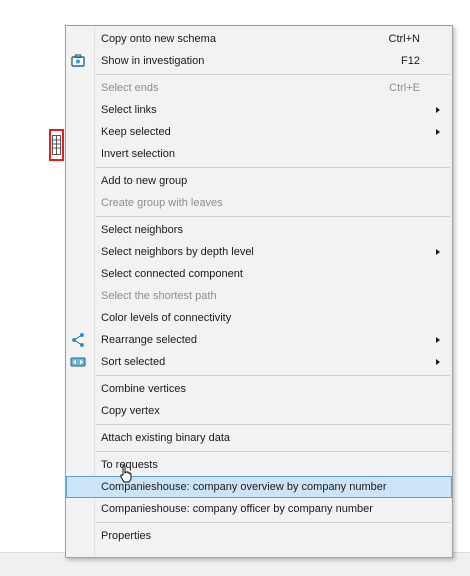  What do you see at coordinates (259, 203) in the screenshot?
I see `menu-item-create-group-with-leaves: Create group with leaves` at bounding box center [259, 203].